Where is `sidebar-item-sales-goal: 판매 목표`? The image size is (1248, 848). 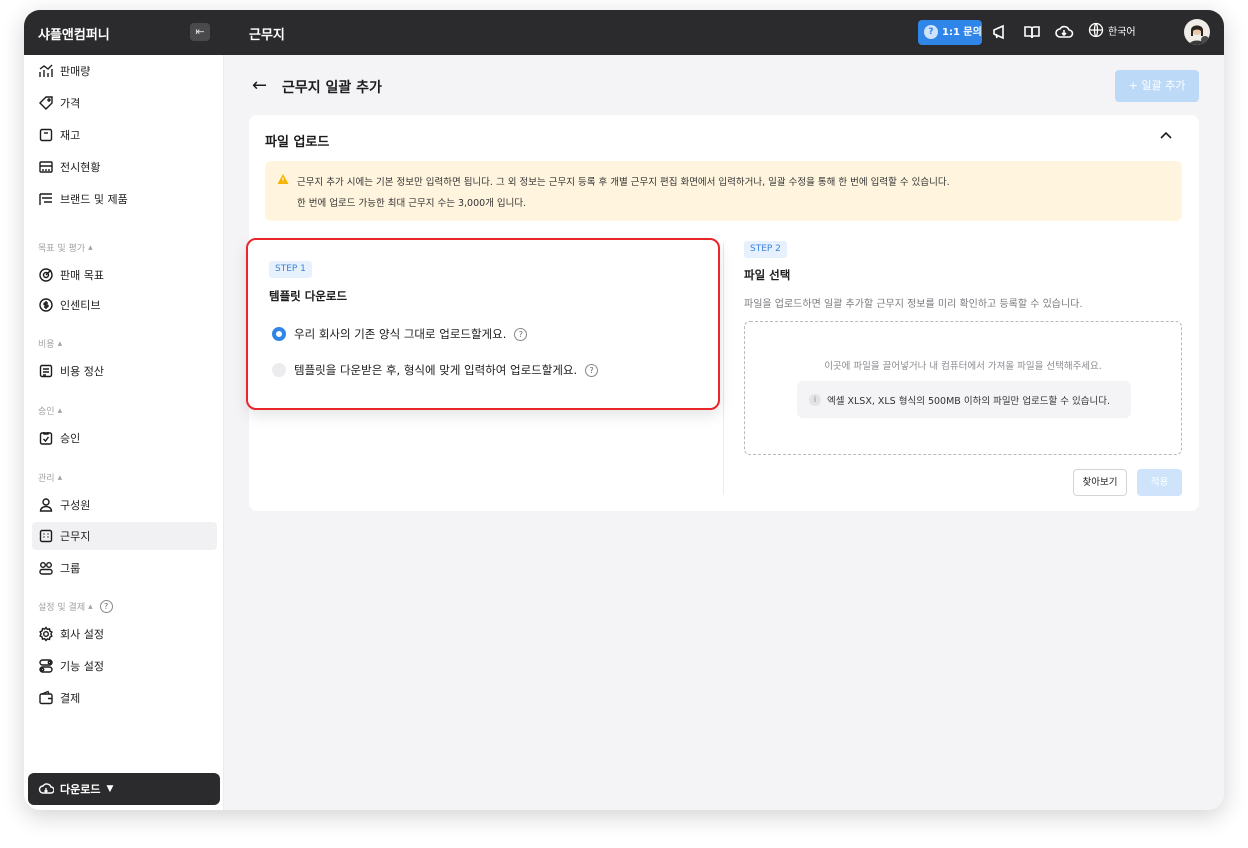
sidebar-item-sales-goal: 판매 목표 is located at coordinates (124, 275).